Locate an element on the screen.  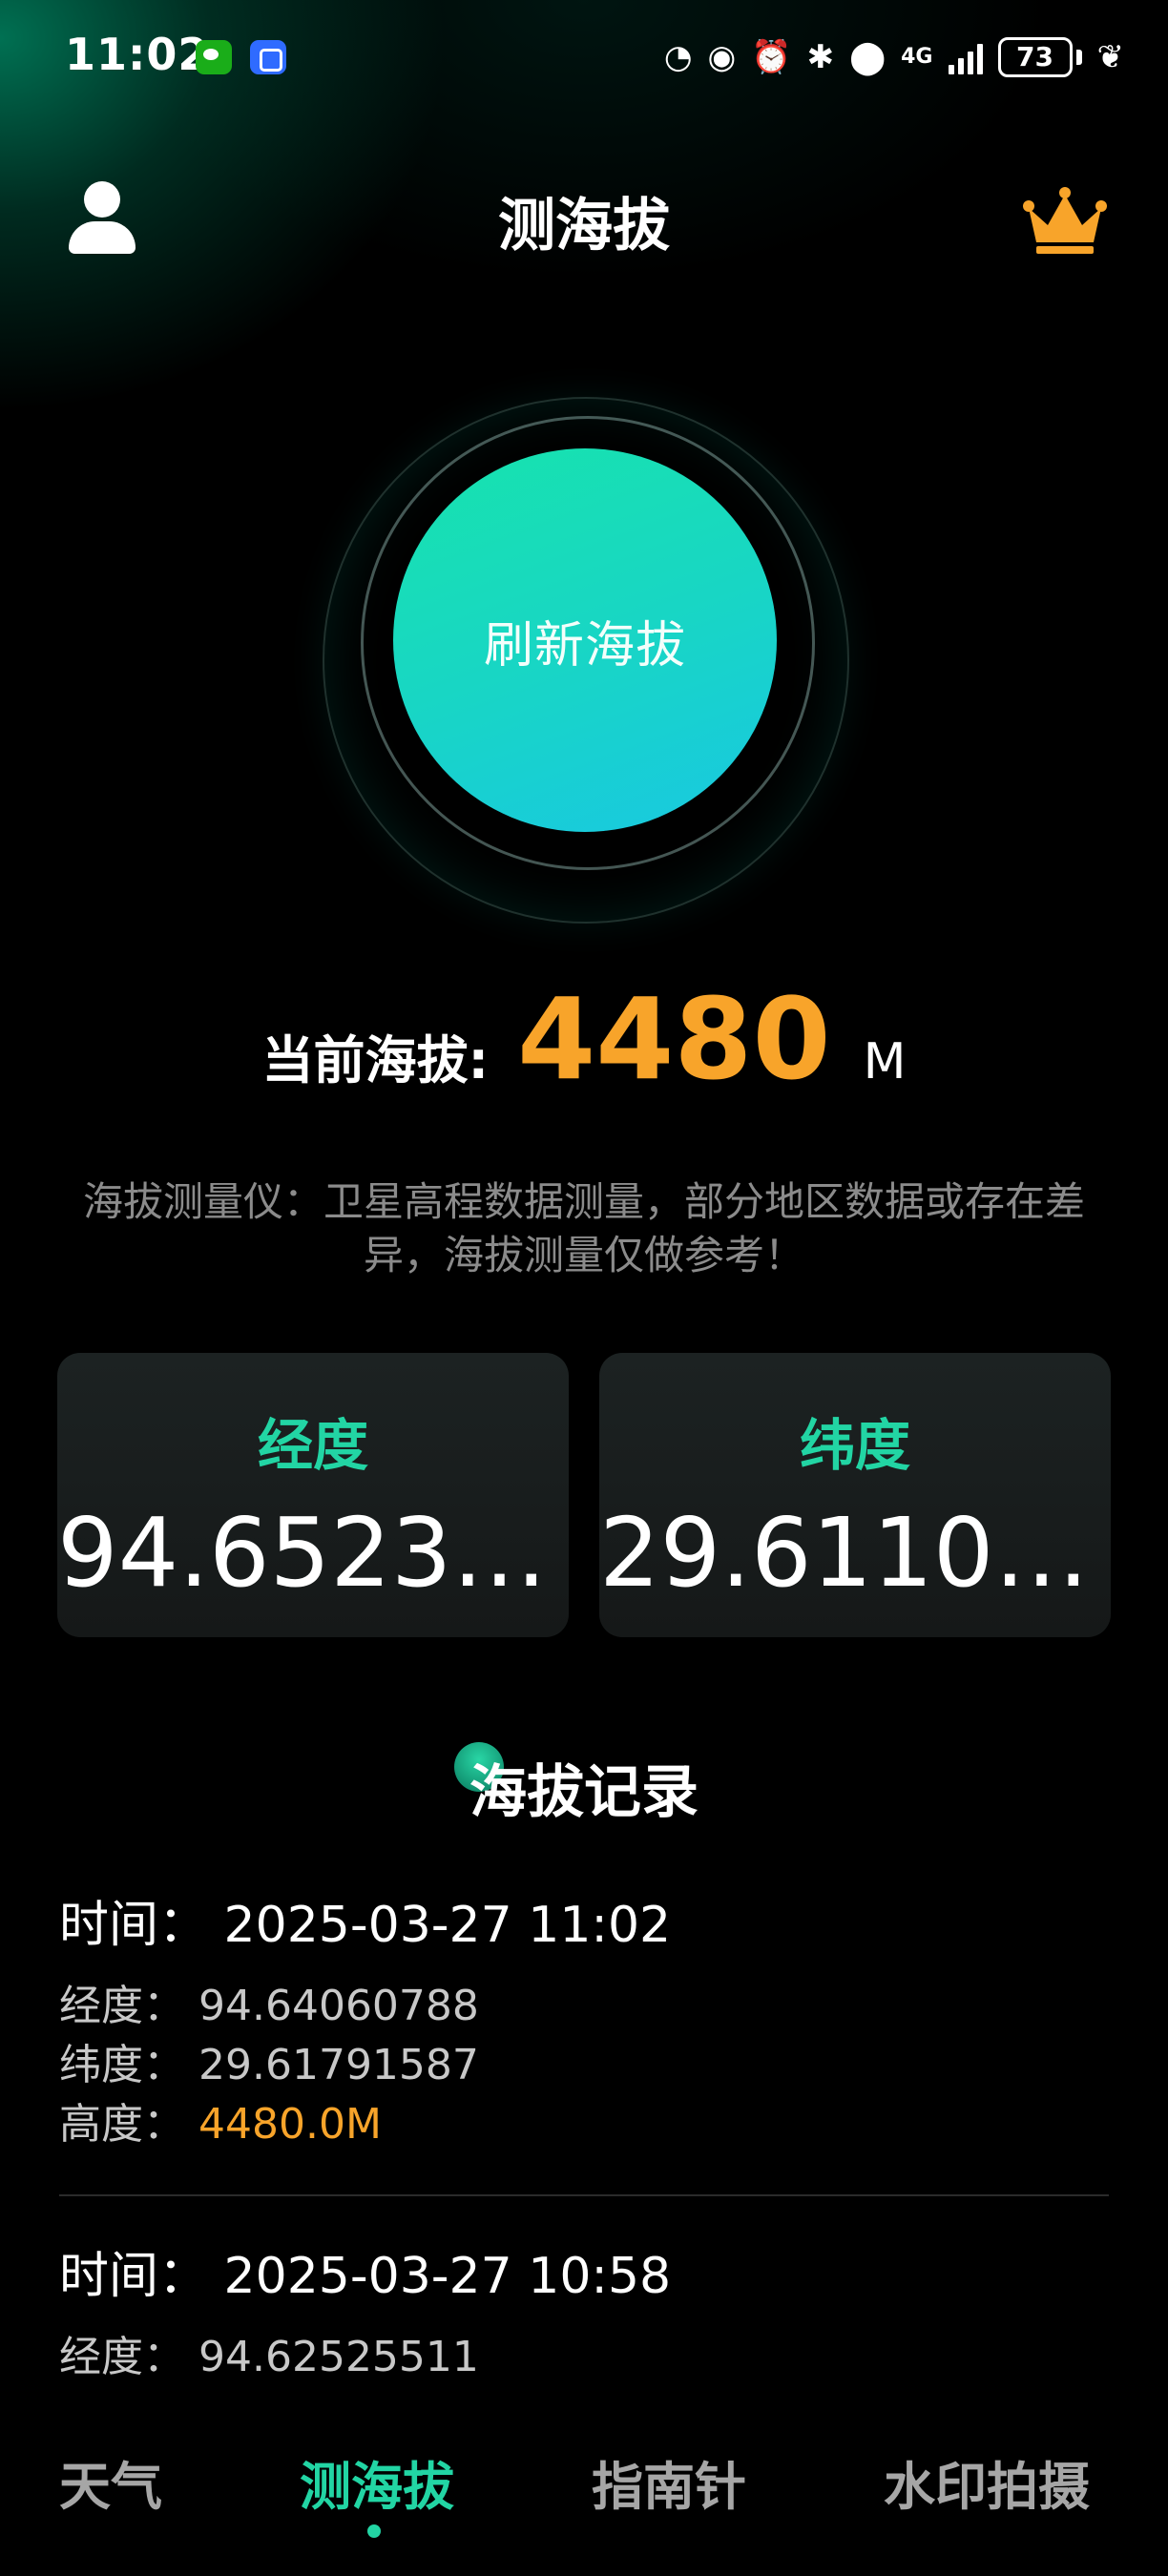
record-time: 时间： 2025-03-27 11:02 is located at coordinates (365, 1925).